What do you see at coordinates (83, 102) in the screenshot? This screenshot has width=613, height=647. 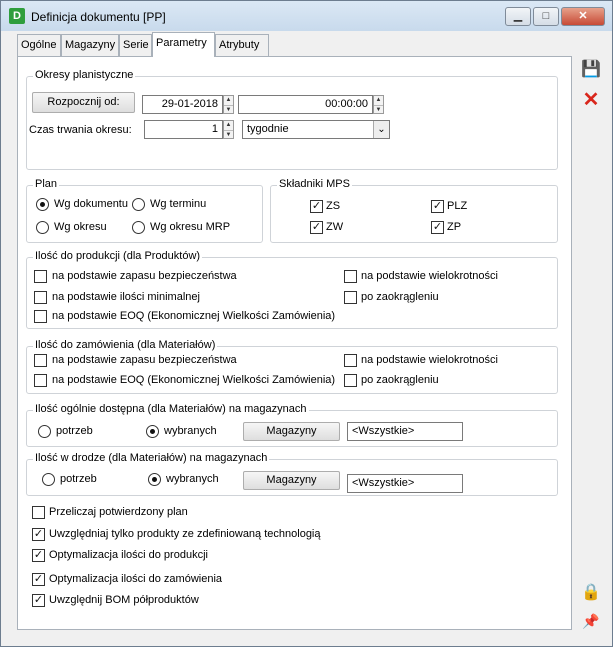 I see `start-from-button: Rozpocznij od:` at bounding box center [83, 102].